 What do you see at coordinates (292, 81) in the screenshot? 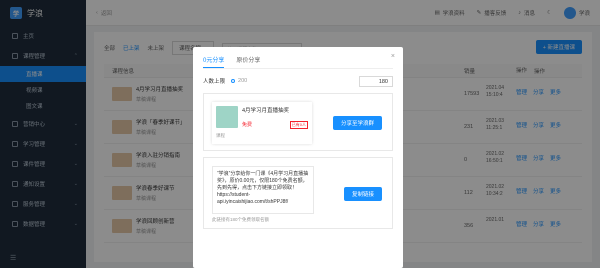
I see `people-slider: 200` at bounding box center [292, 81].